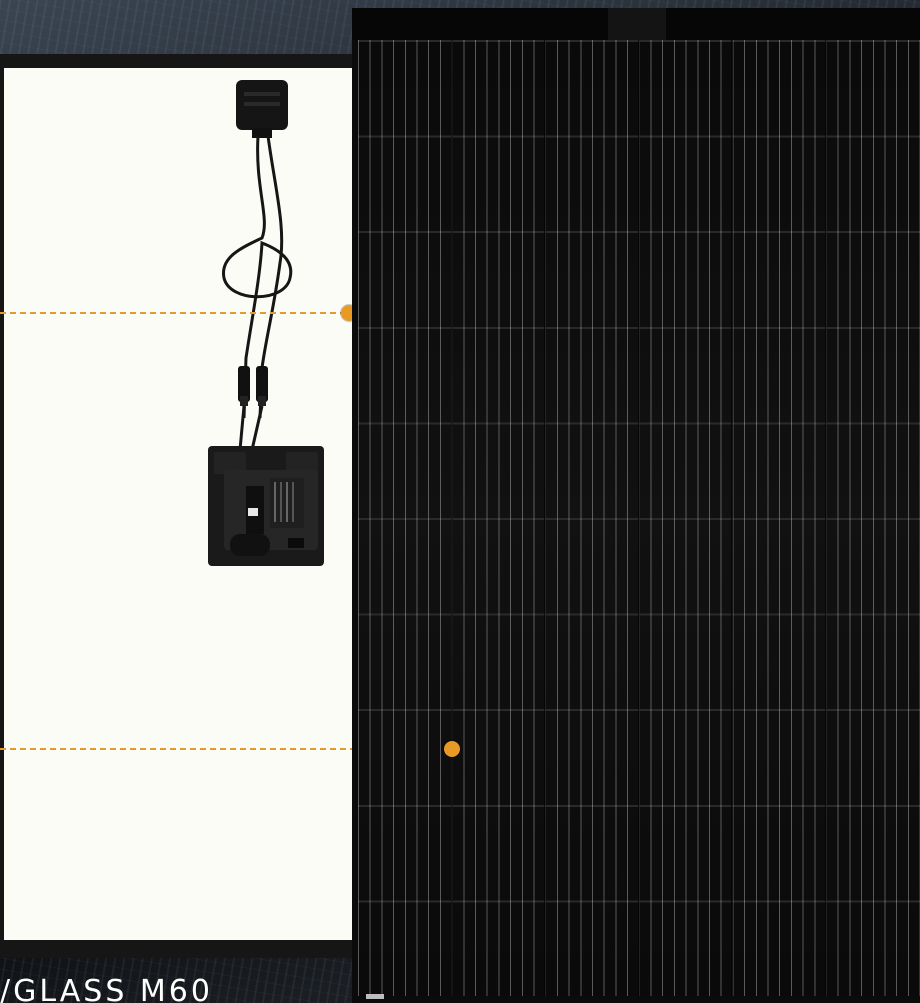 This screenshot has height=1003, width=920. What do you see at coordinates (106, 988) in the screenshot?
I see `product-caption: /GLASS M60` at bounding box center [106, 988].